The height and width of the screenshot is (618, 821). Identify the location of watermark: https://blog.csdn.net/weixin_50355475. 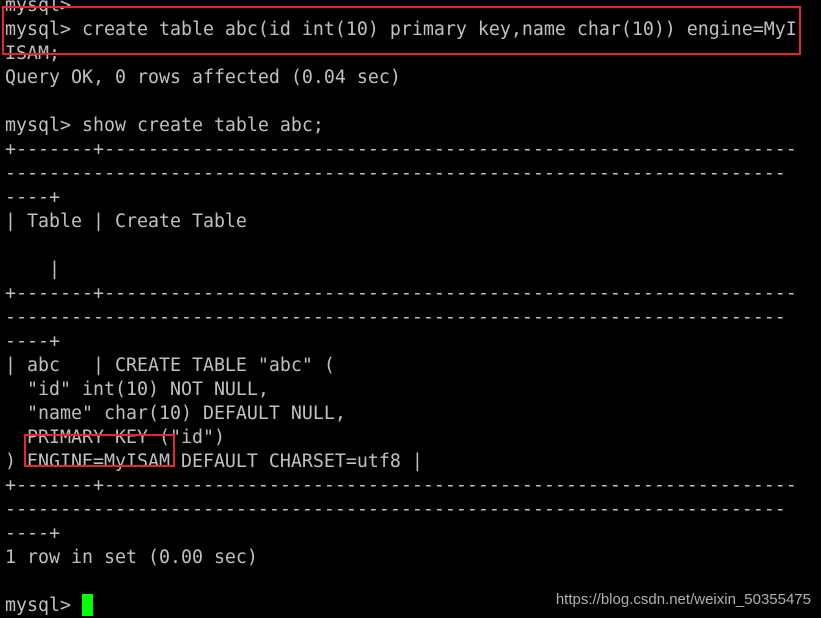
(683, 599).